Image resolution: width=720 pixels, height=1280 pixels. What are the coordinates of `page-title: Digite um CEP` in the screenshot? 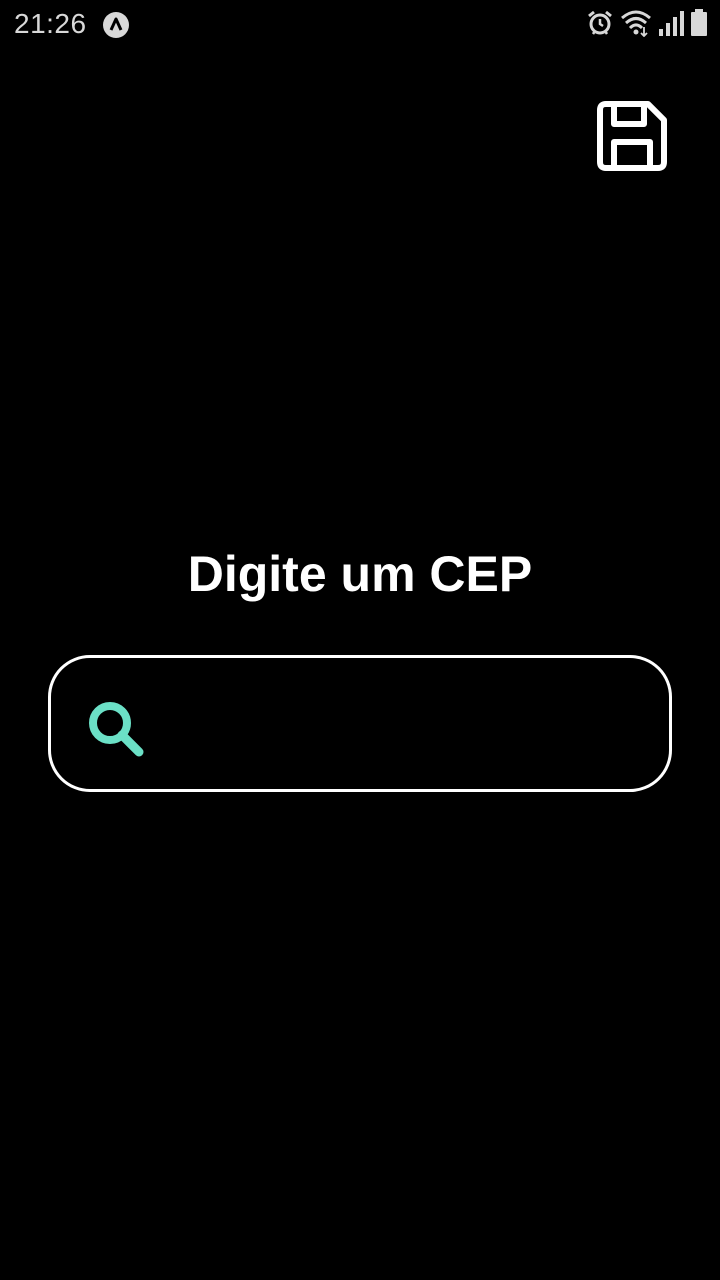 It's located at (360, 574).